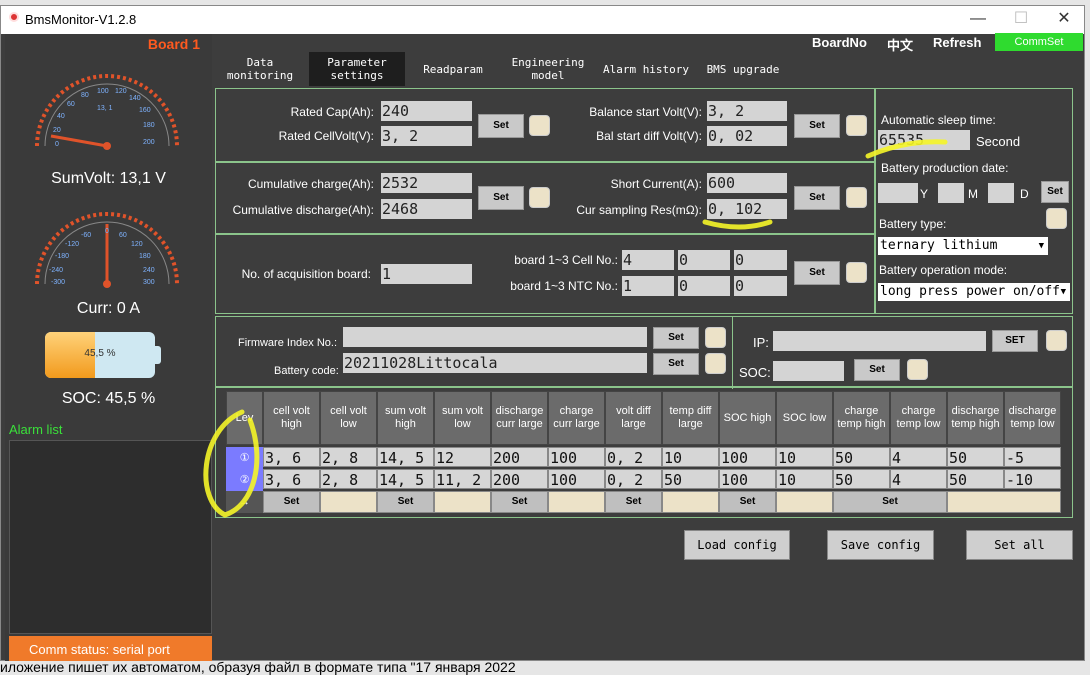 This screenshot has width=1090, height=675. What do you see at coordinates (900, 44) in the screenshot?
I see `language-button: 中文` at bounding box center [900, 44].